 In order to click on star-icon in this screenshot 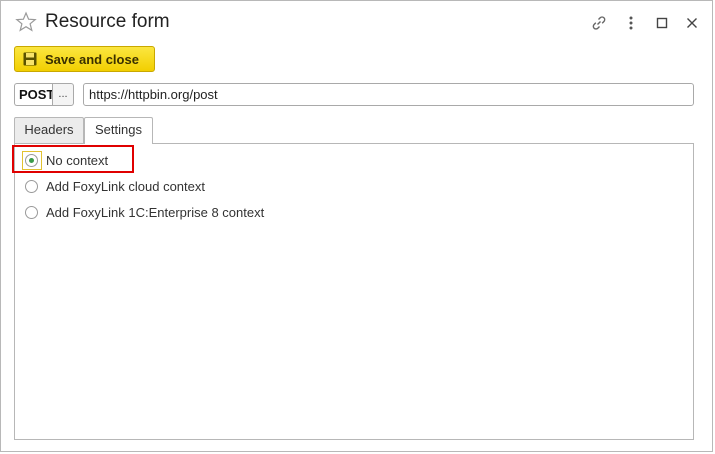, I will do `click(26, 22)`.